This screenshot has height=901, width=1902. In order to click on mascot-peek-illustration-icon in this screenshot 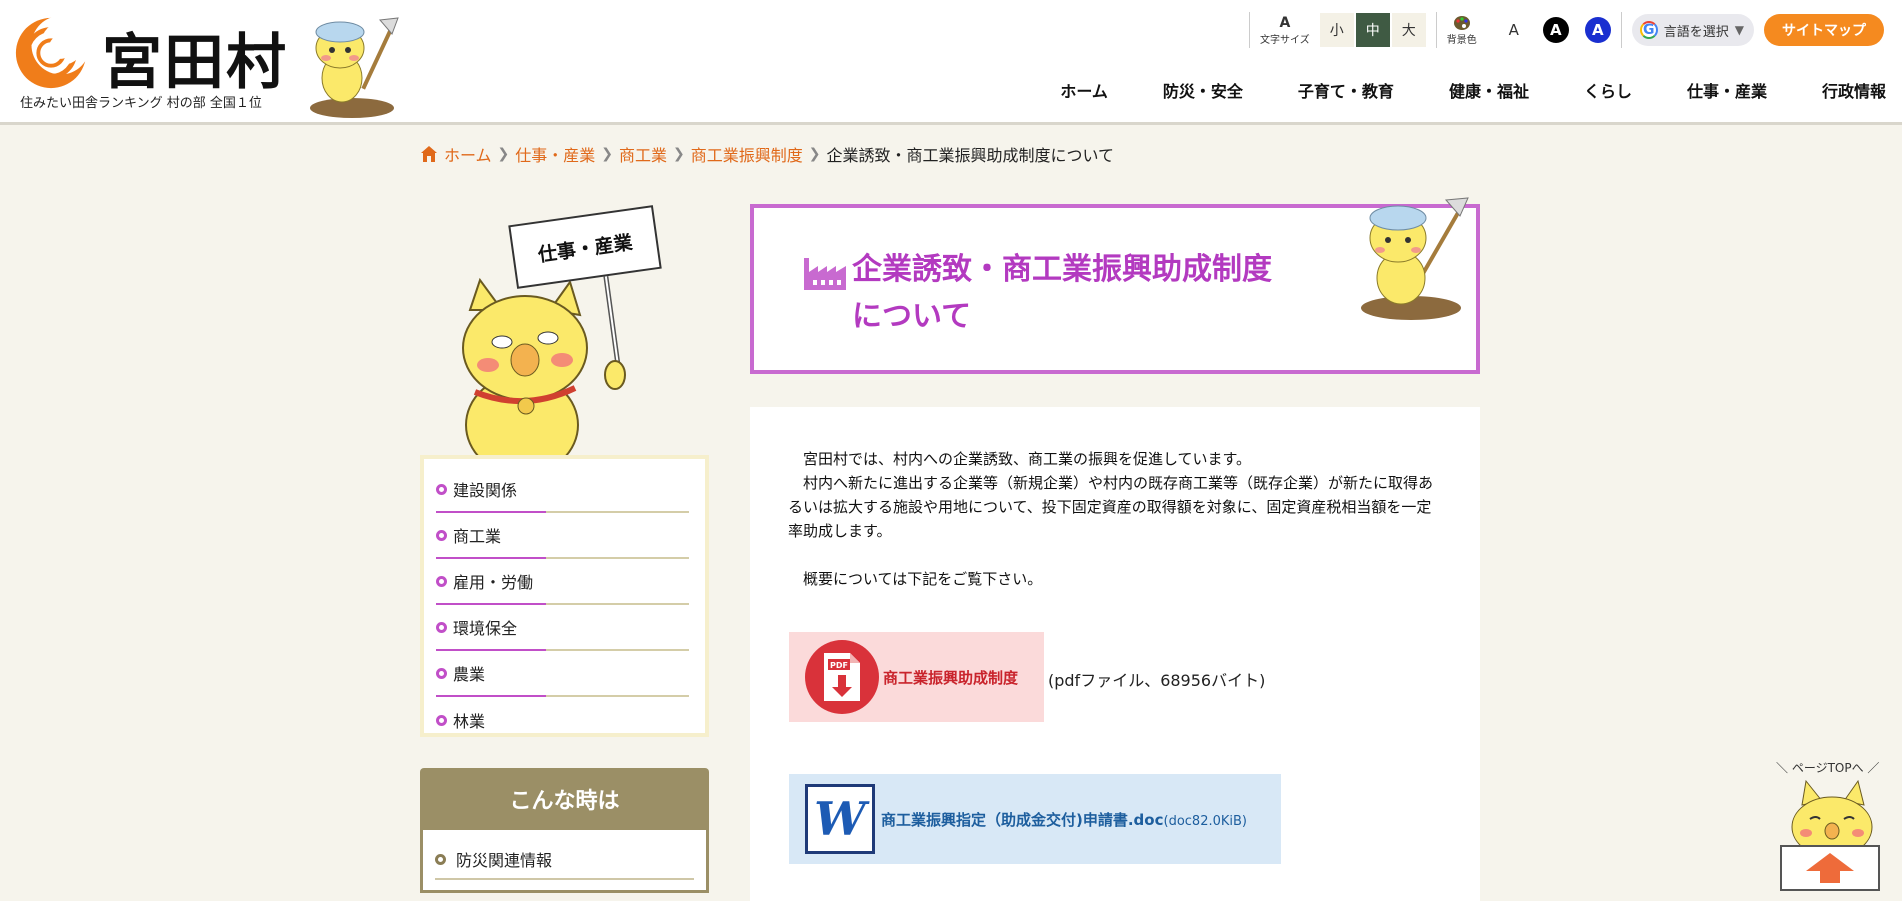, I will do `click(1832, 817)`.